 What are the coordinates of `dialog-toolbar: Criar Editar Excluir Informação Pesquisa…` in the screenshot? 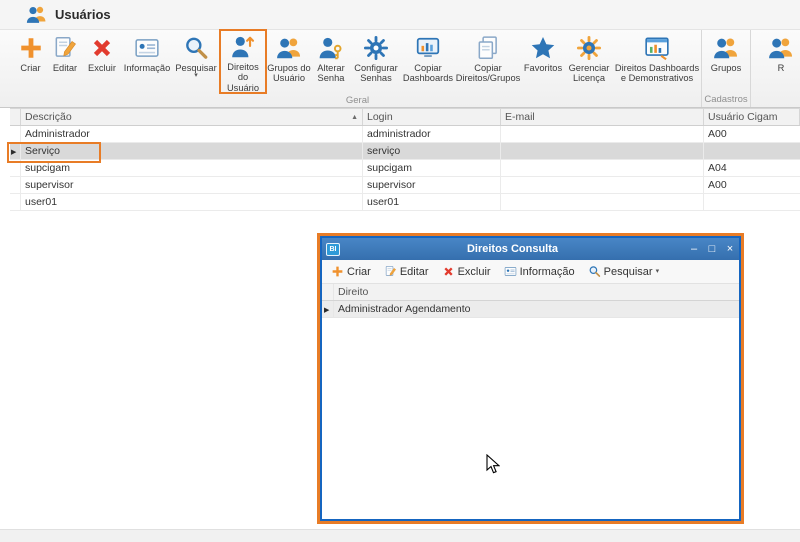 It's located at (530, 272).